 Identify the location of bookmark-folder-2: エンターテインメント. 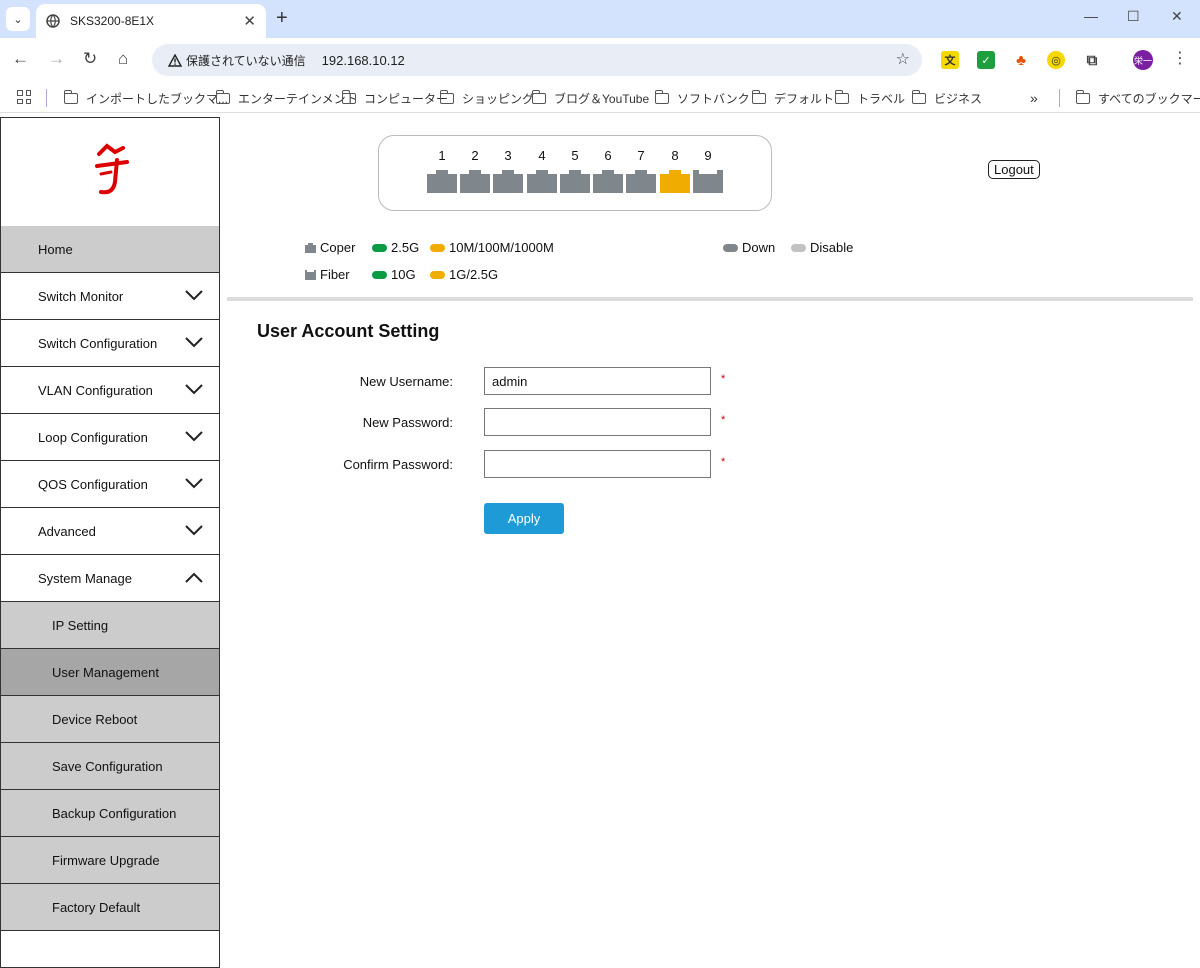
(286, 98).